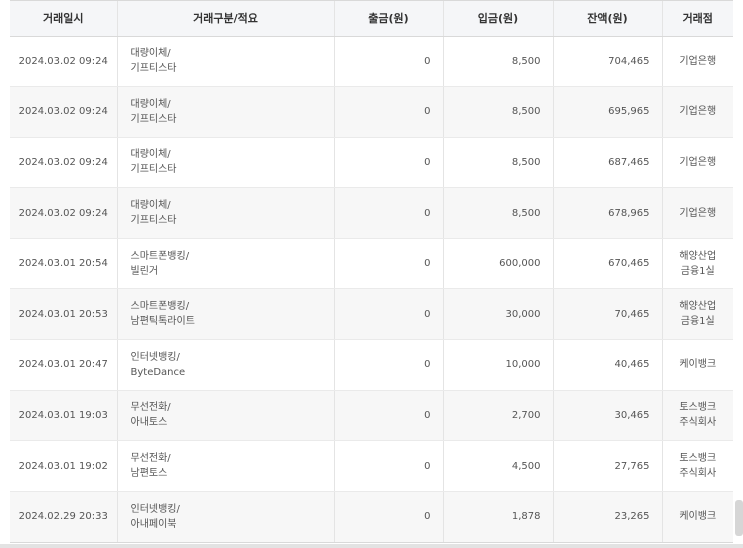 The width and height of the screenshot is (743, 548). I want to click on cell-datetime: 2024.02.29 20:33, so click(64, 516).